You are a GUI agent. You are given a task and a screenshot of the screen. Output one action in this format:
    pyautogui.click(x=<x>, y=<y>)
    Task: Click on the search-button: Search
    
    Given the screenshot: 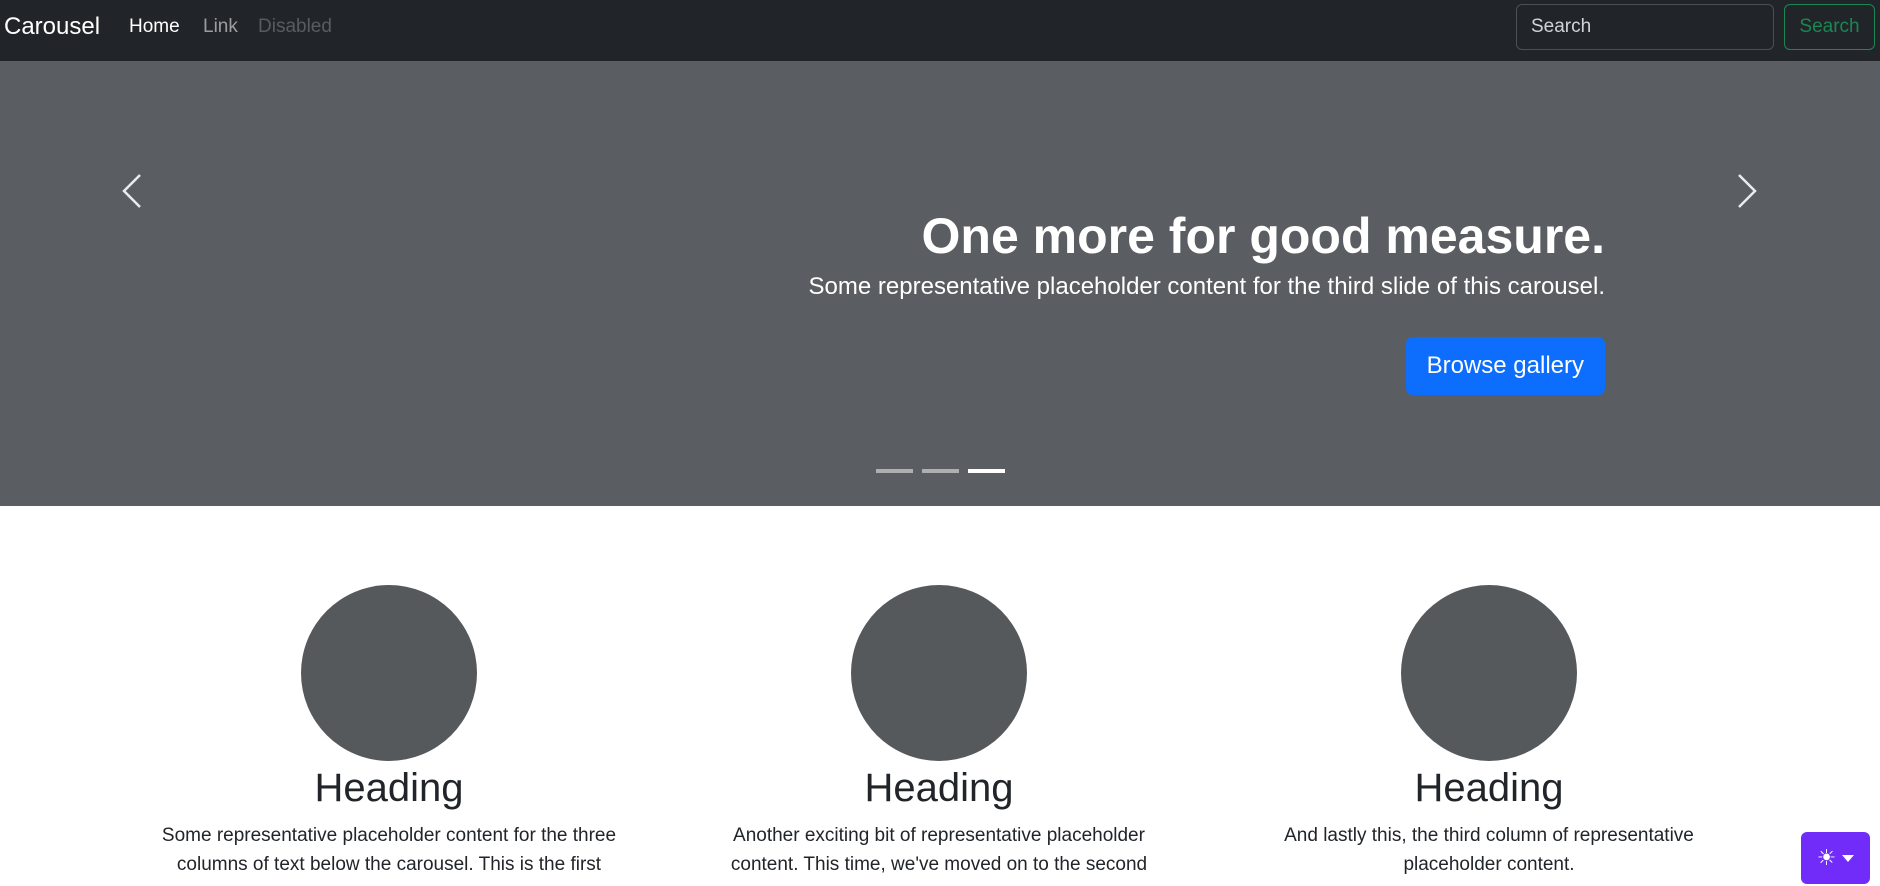 What is the action you would take?
    pyautogui.click(x=1829, y=27)
    